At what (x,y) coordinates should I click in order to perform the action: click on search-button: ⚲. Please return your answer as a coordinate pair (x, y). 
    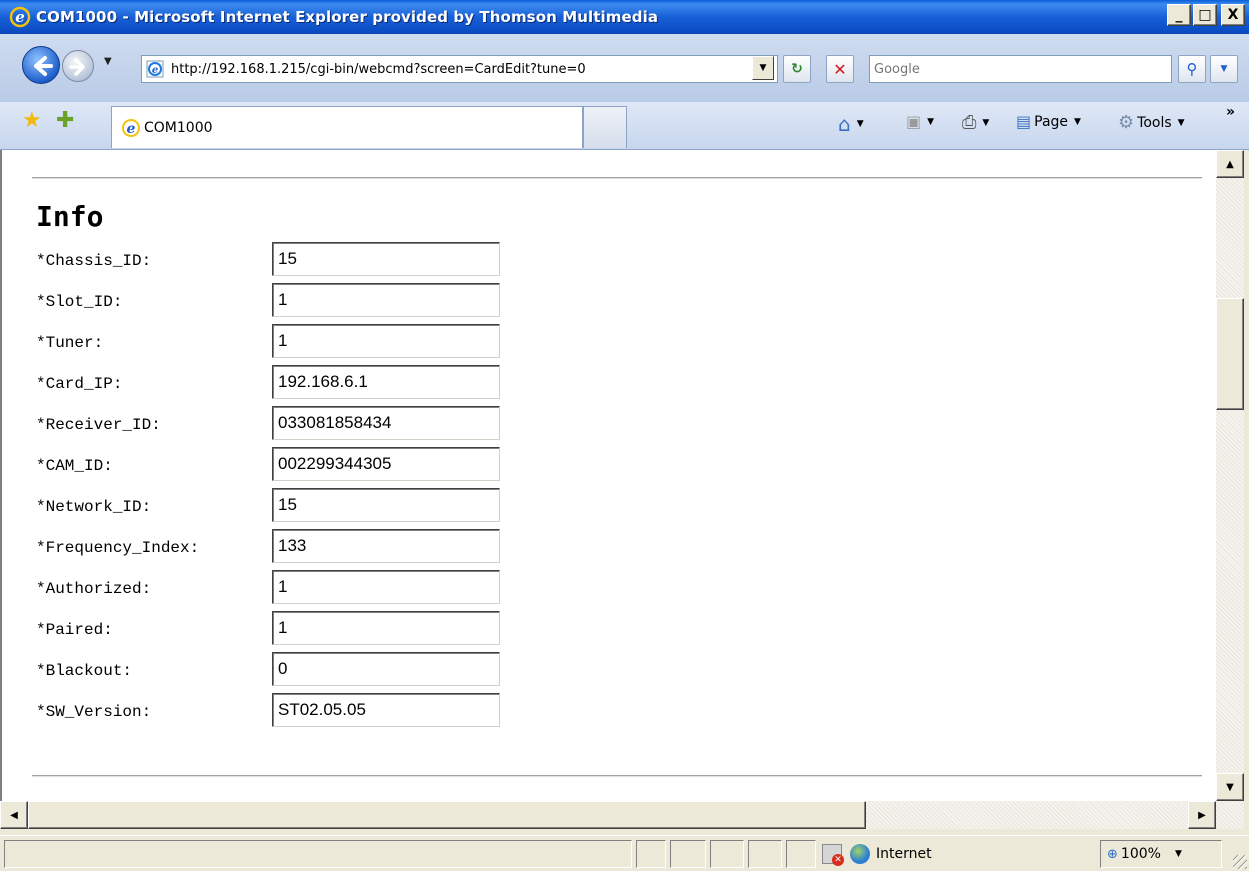
    Looking at the image, I should click on (1192, 69).